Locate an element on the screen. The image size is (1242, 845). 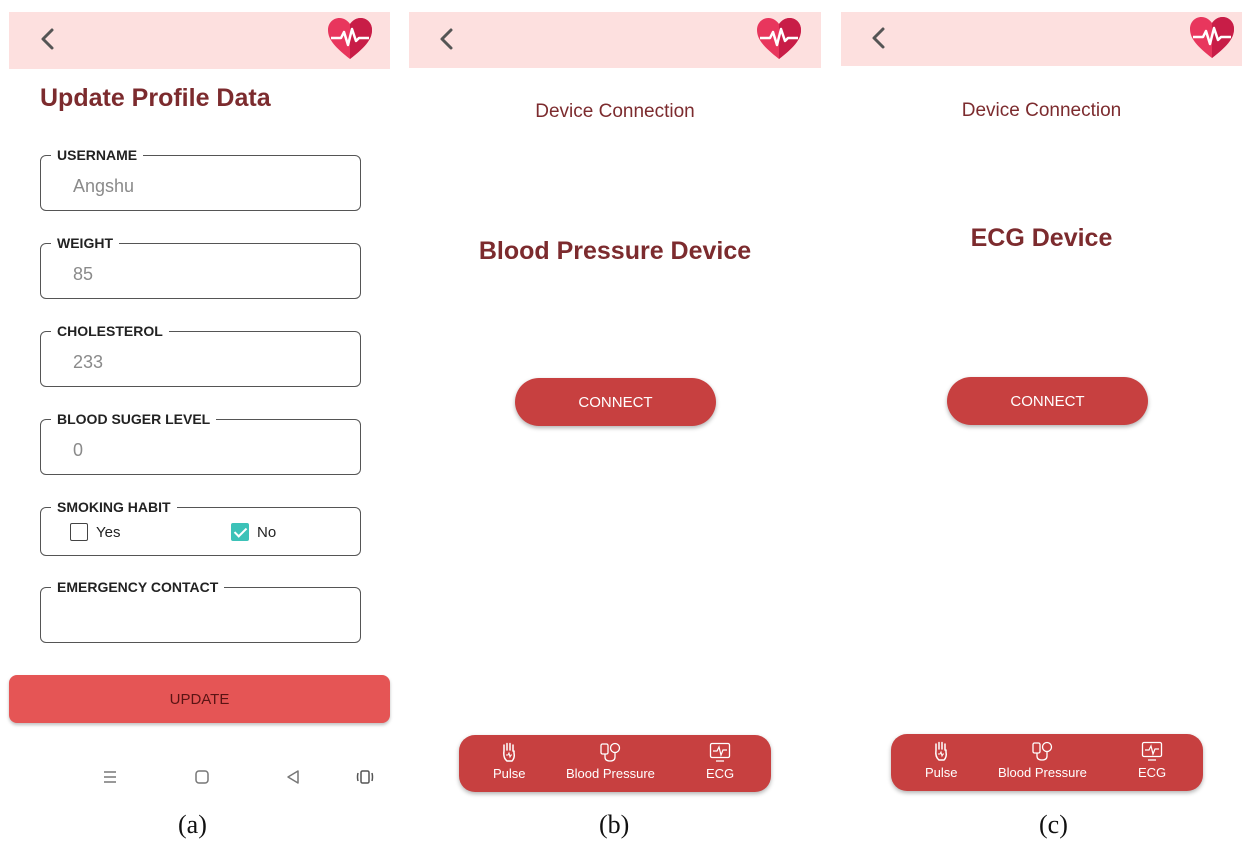
page-title: Update Profile Data is located at coordinates (155, 98).